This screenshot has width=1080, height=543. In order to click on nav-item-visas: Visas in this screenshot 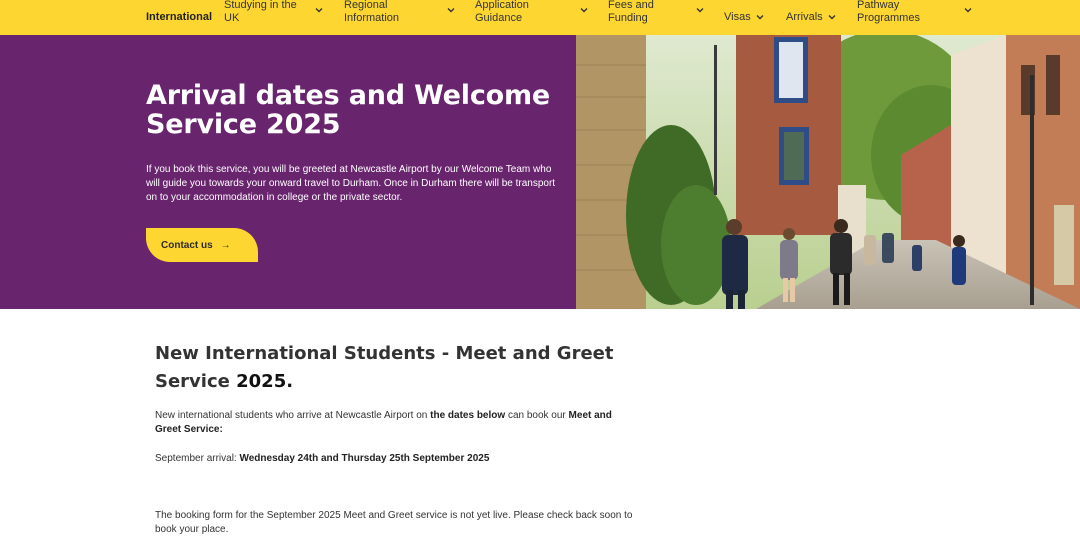, I will do `click(746, 17)`.